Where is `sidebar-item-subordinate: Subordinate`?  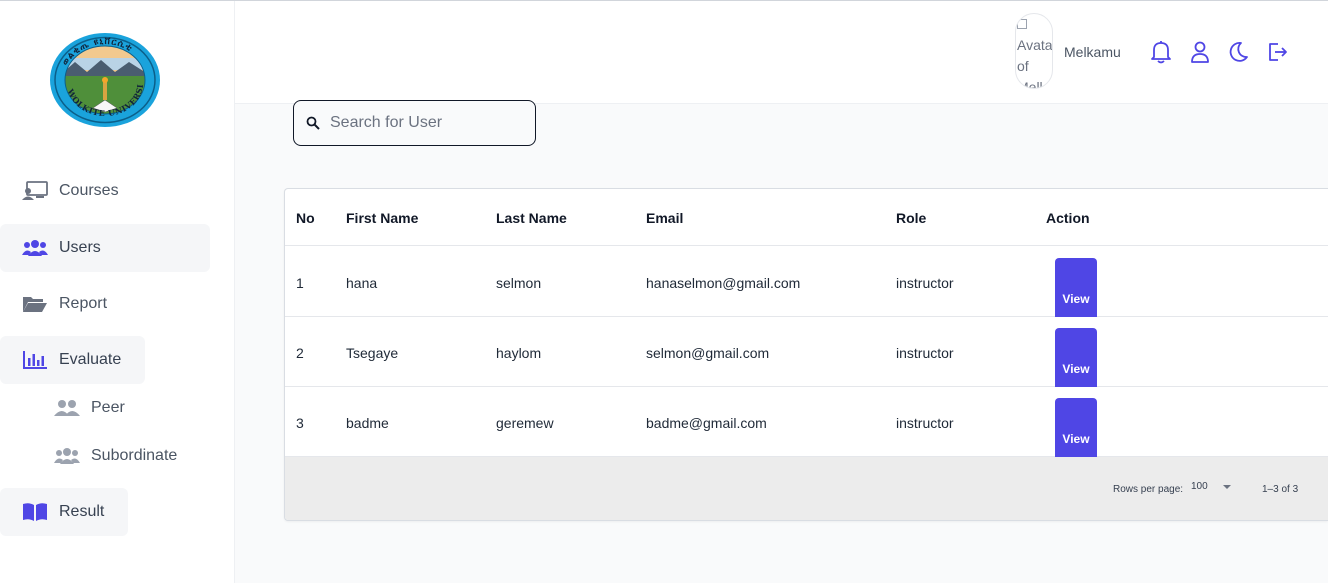
sidebar-item-subordinate: Subordinate is located at coordinates (100, 456).